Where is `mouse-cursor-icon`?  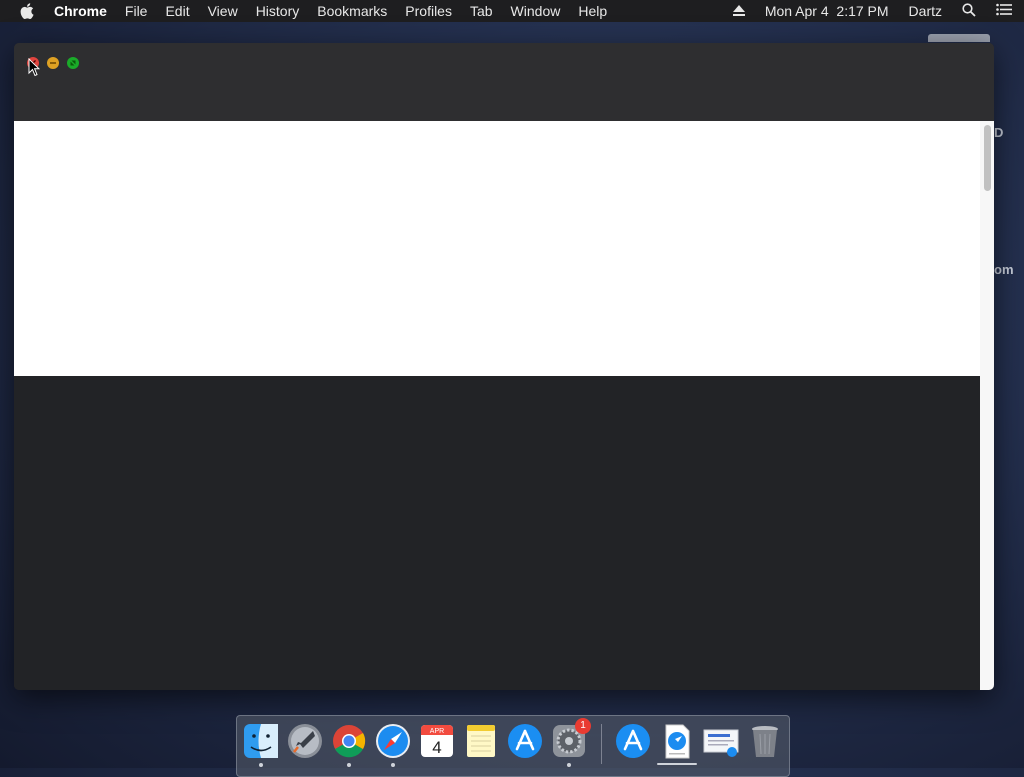
mouse-cursor-icon is located at coordinates (34, 67).